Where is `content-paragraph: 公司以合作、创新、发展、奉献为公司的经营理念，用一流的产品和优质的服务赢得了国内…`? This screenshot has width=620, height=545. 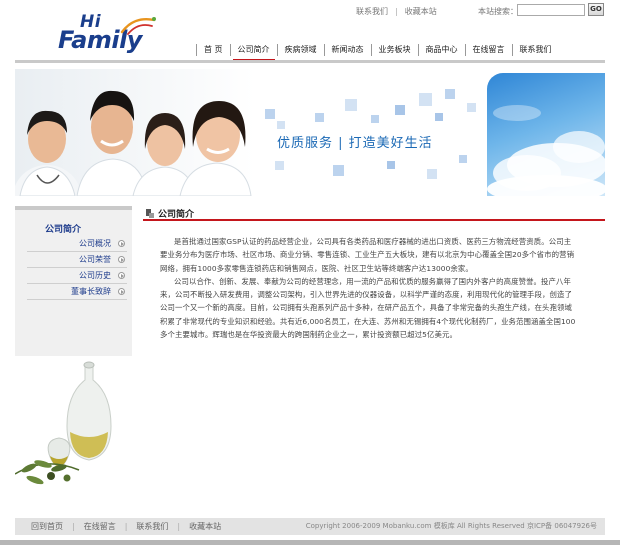
content-paragraph: 公司以合作、创新、发展、奉献为公司的经营理念，用一流的产品和优质的服务赢得了国内… is located at coordinates (368, 308).